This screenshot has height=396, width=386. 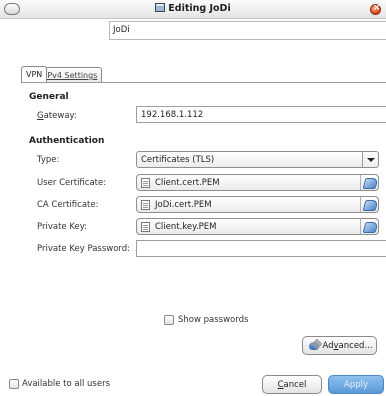 I want to click on private-key-value: Client.key.PEM, so click(x=186, y=227).